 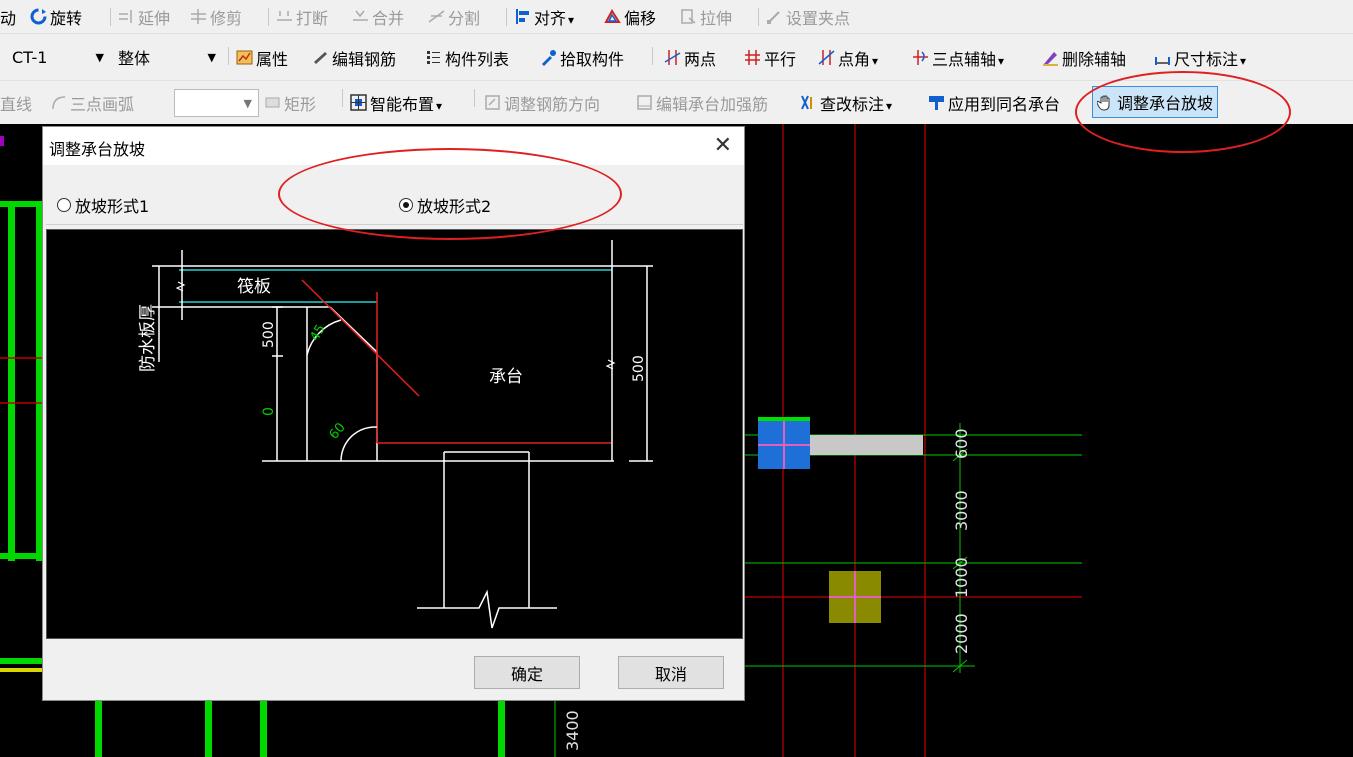 What do you see at coordinates (338, 431) in the screenshot?
I see `angle-60: 60` at bounding box center [338, 431].